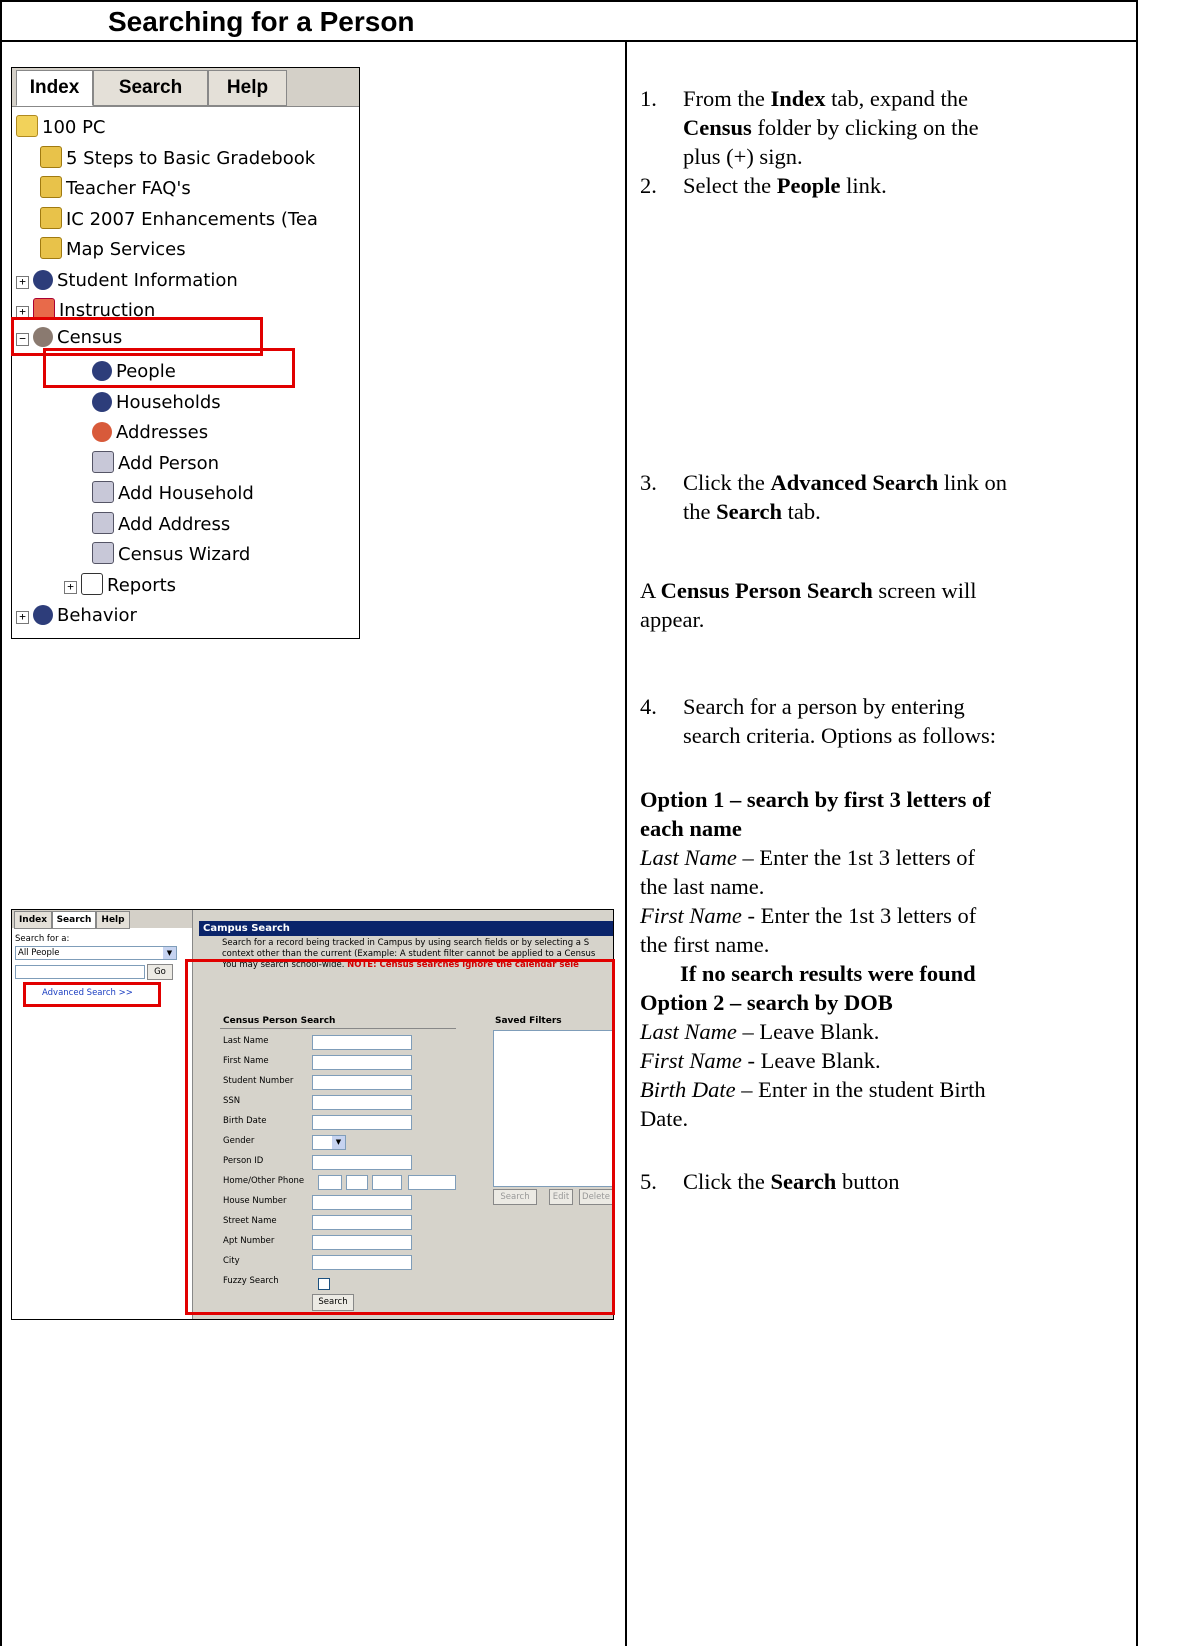 This screenshot has width=1195, height=1646. I want to click on tree-item-ic-2007: IC 2007 Enhancements (Tea, so click(179, 220).